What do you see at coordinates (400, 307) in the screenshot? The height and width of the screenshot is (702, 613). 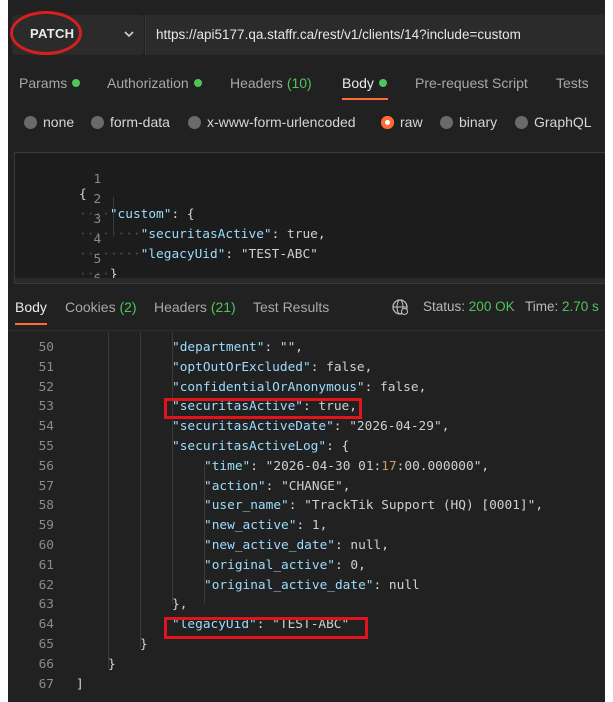 I see `globe-icon` at bounding box center [400, 307].